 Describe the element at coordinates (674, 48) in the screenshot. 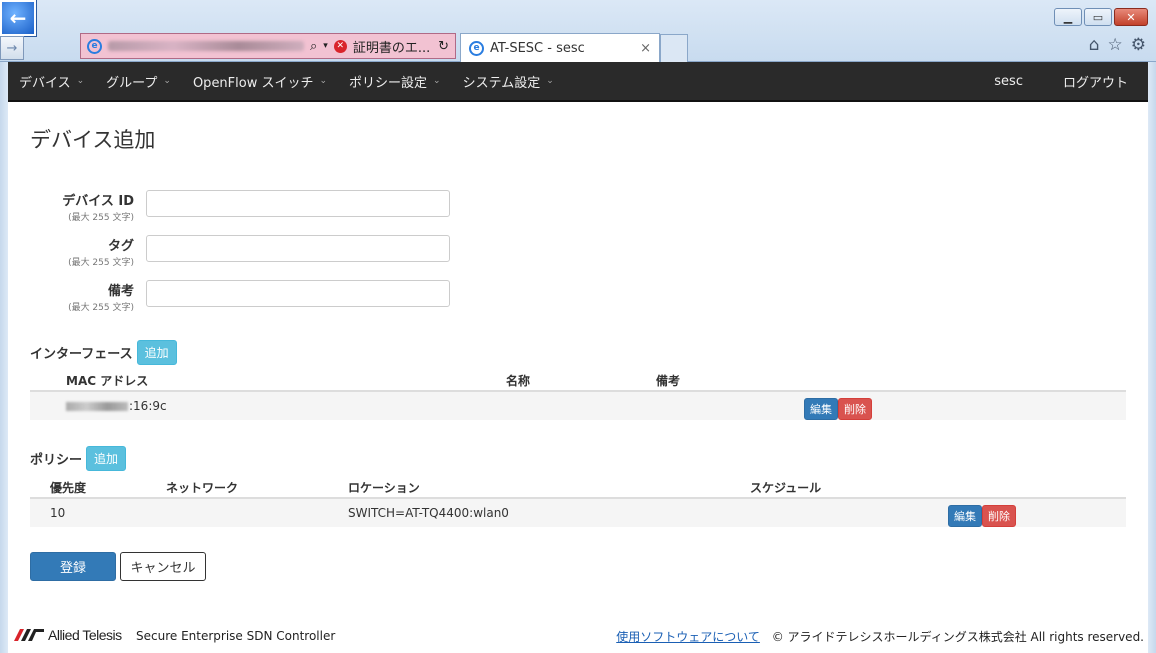

I see `new-tab-button` at that location.